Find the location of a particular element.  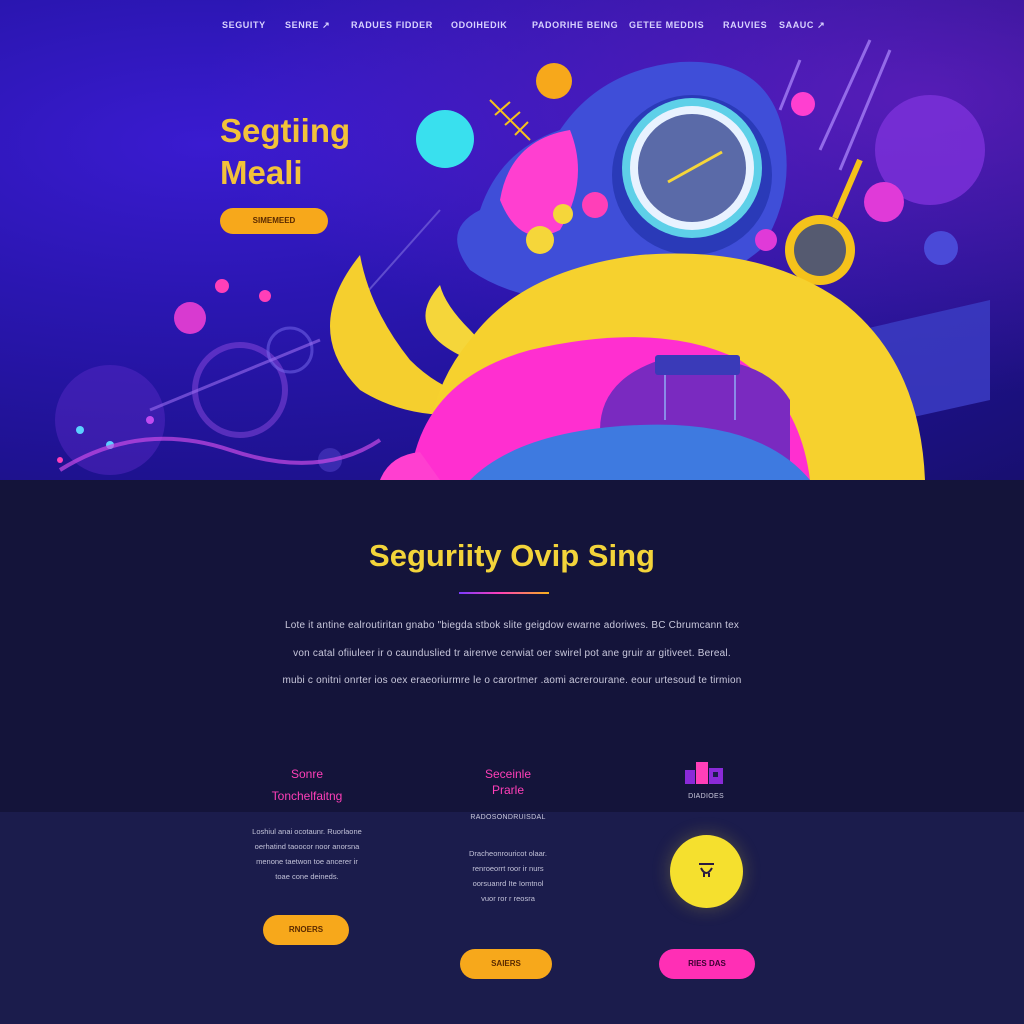

nav-item-7: RAUVIES is located at coordinates (745, 25).